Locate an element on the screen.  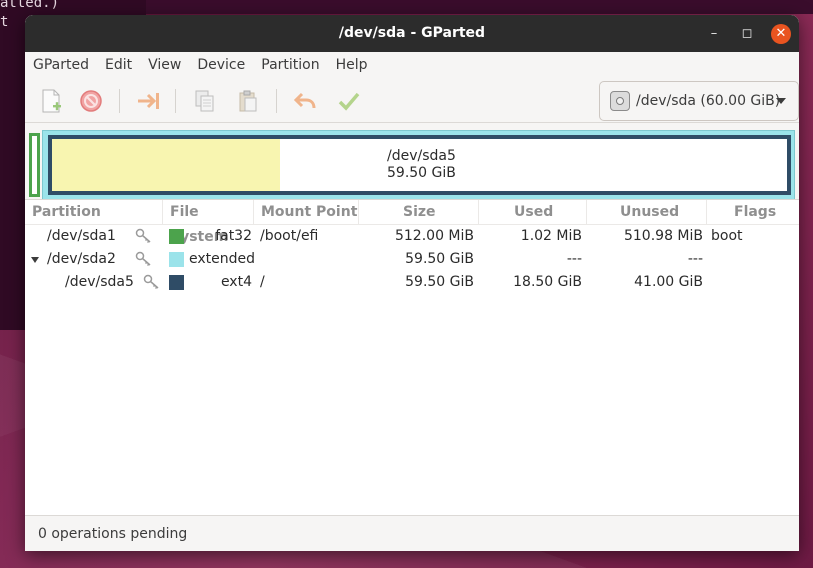
cell-file-system: ext4 is located at coordinates (236, 282).